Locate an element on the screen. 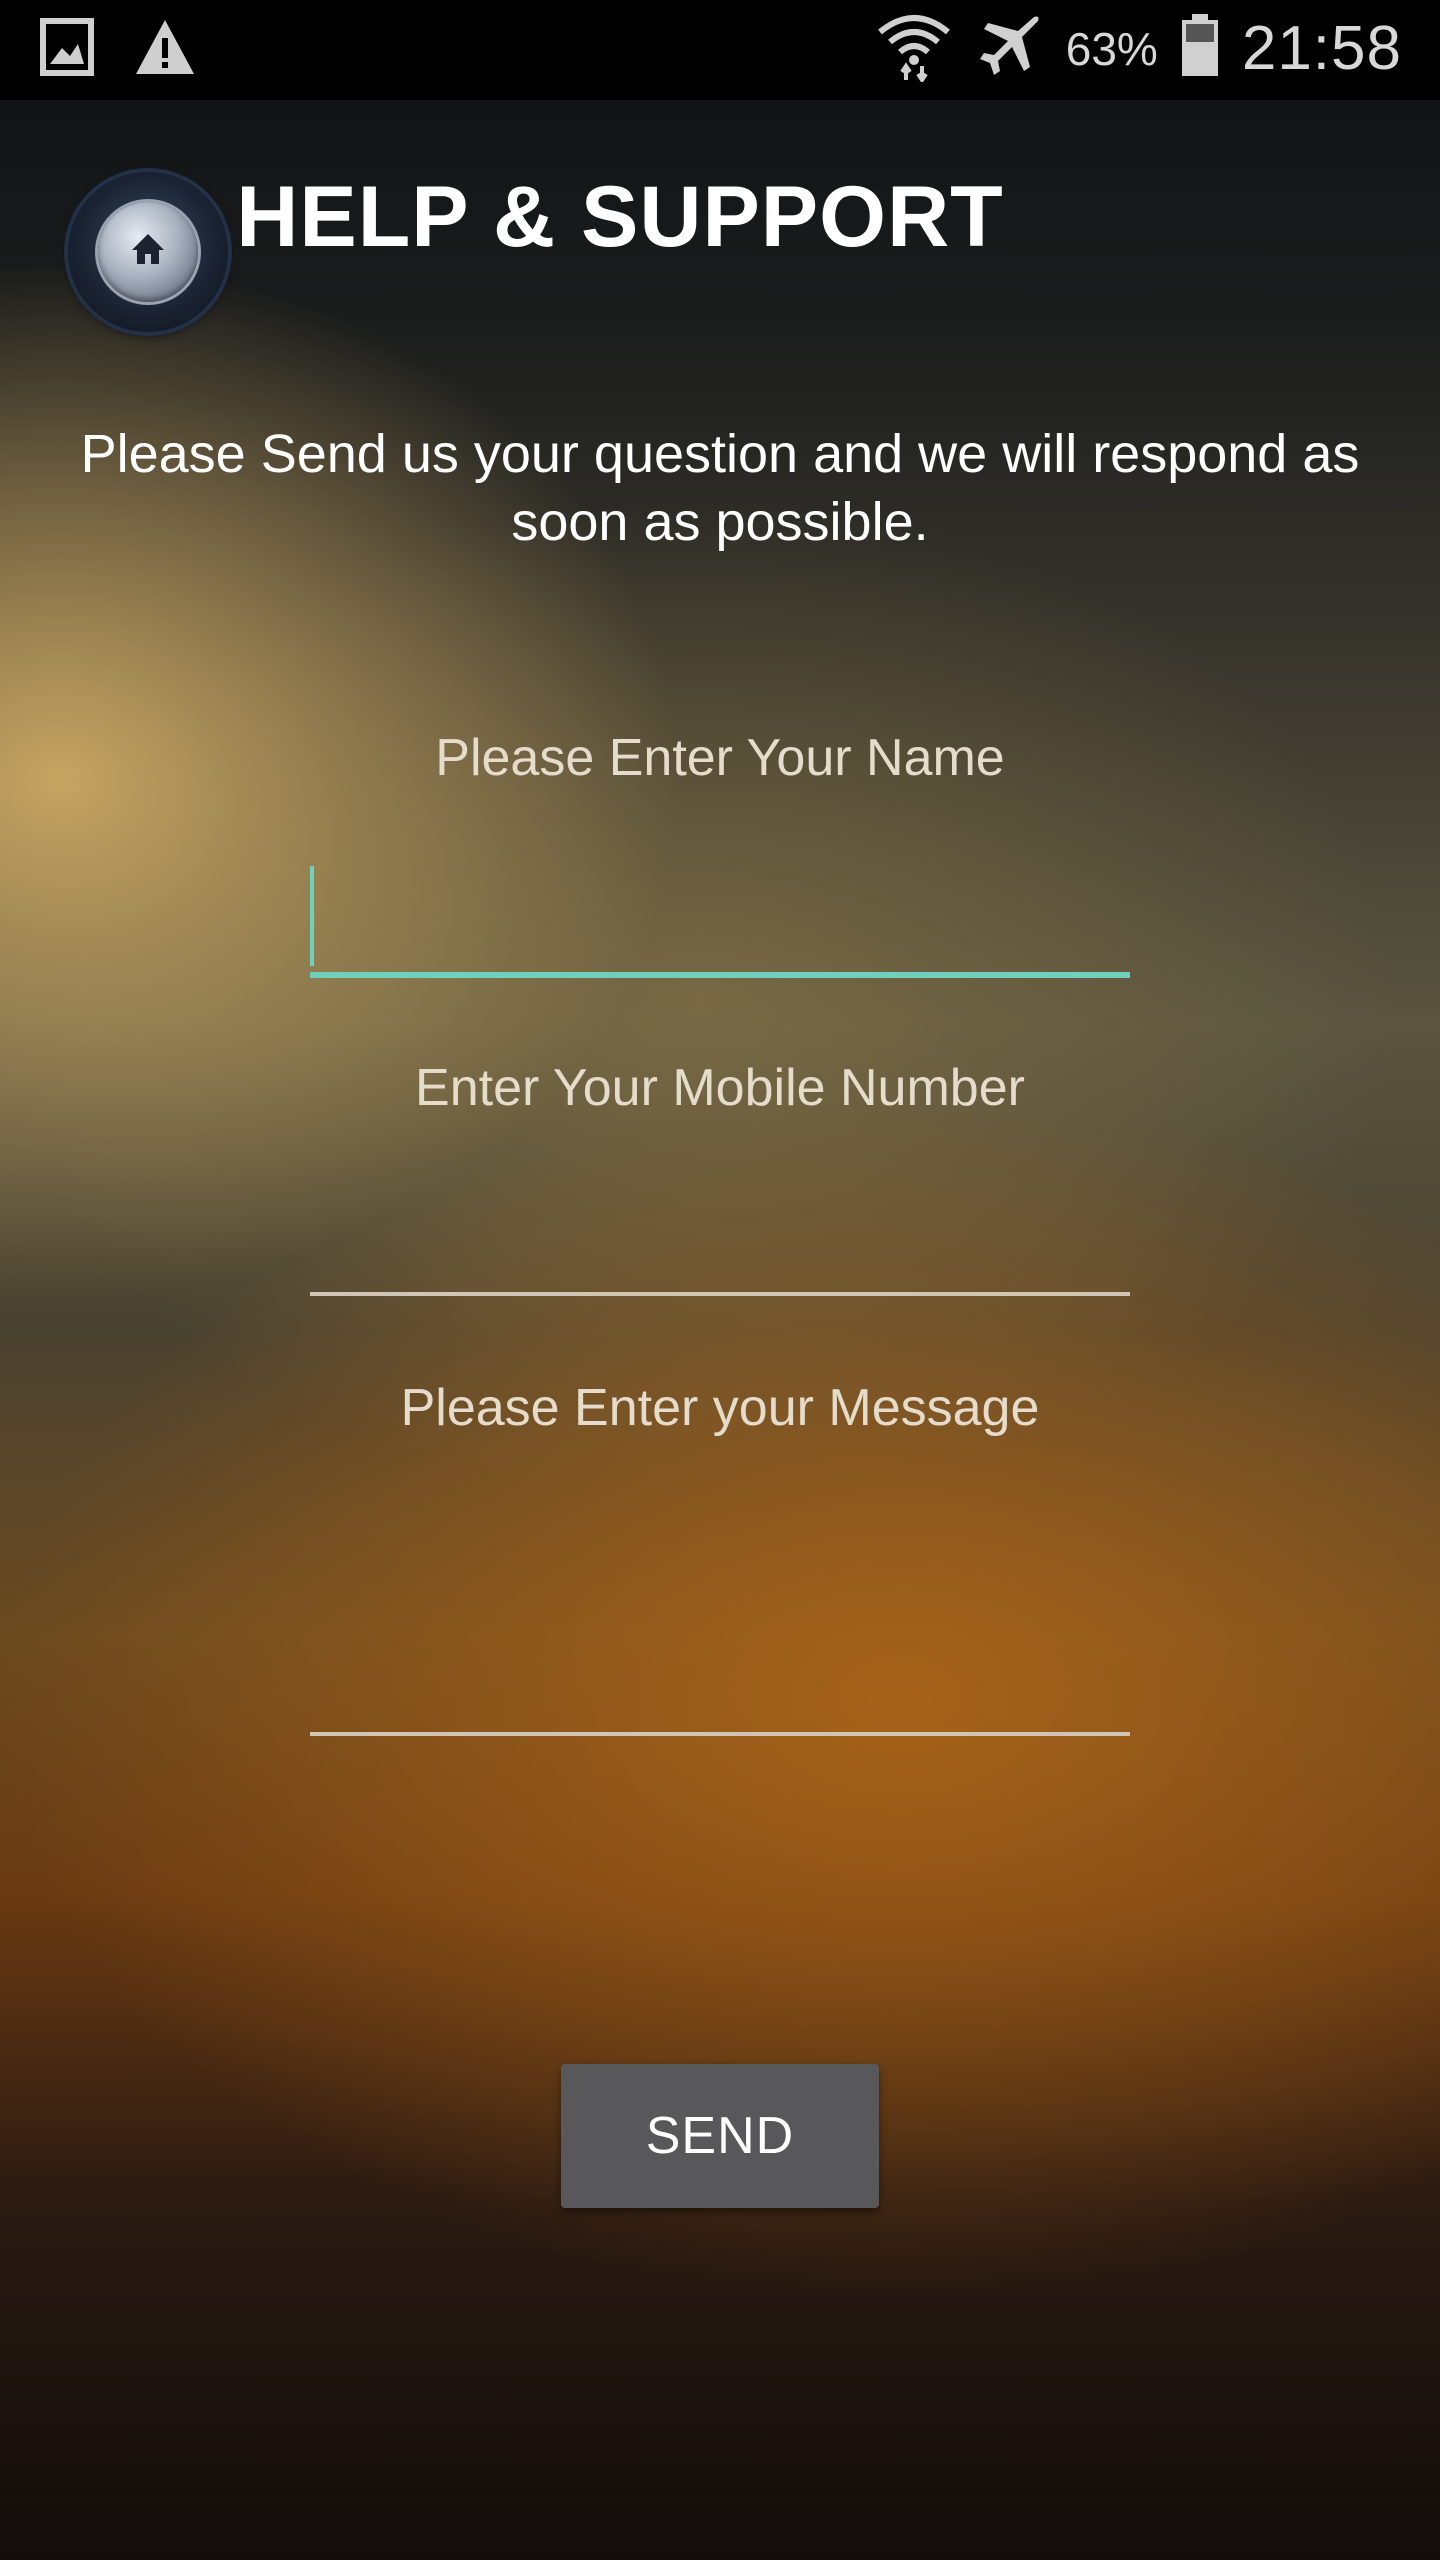  home-icon is located at coordinates (148, 249).